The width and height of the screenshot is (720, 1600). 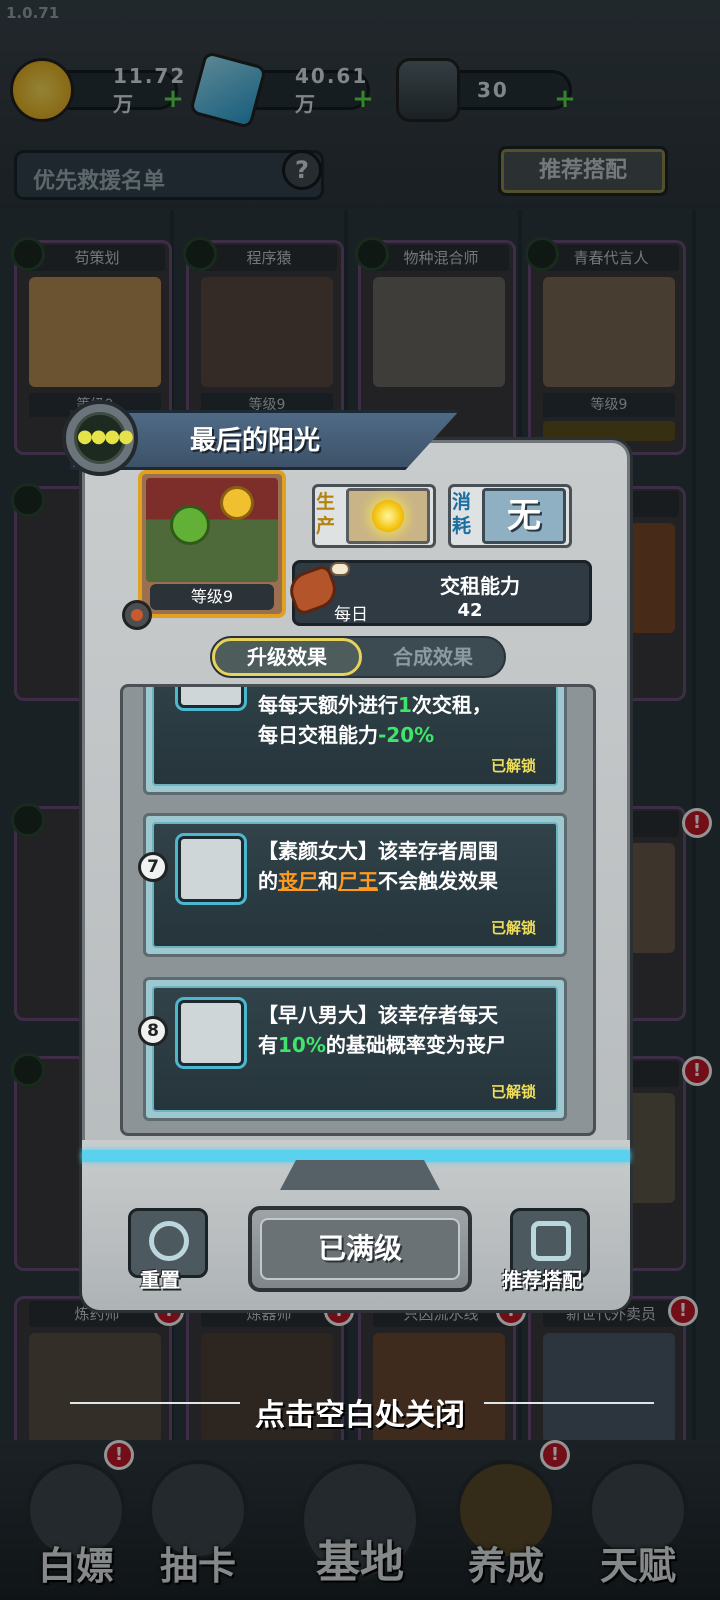 What do you see at coordinates (268, 1045) in the screenshot?
I see `effect-line: 有` at bounding box center [268, 1045].